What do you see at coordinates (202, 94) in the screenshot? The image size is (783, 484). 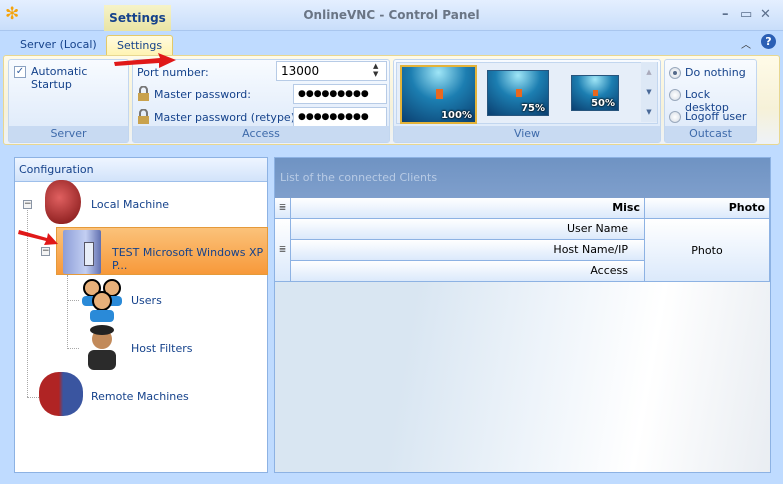 I see `master-password-label: Master password:` at bounding box center [202, 94].